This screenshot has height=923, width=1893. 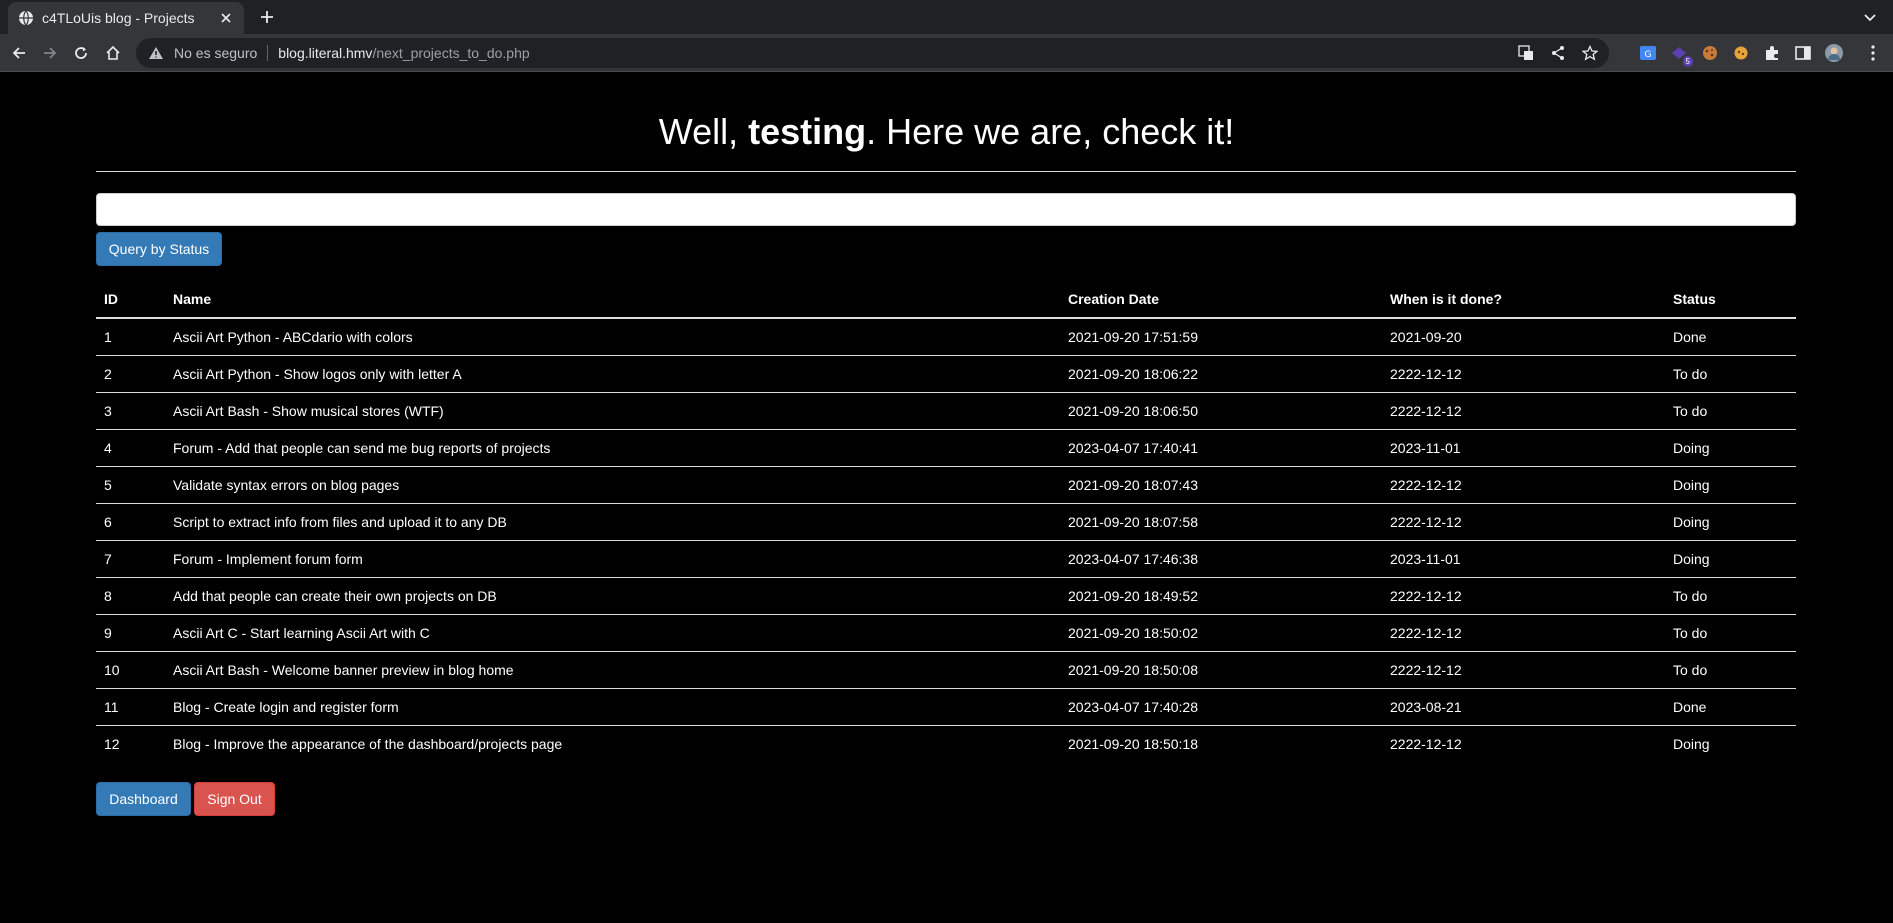 What do you see at coordinates (946, 17) in the screenshot?
I see `tab-bar: c4TLoUis blog - Projects` at bounding box center [946, 17].